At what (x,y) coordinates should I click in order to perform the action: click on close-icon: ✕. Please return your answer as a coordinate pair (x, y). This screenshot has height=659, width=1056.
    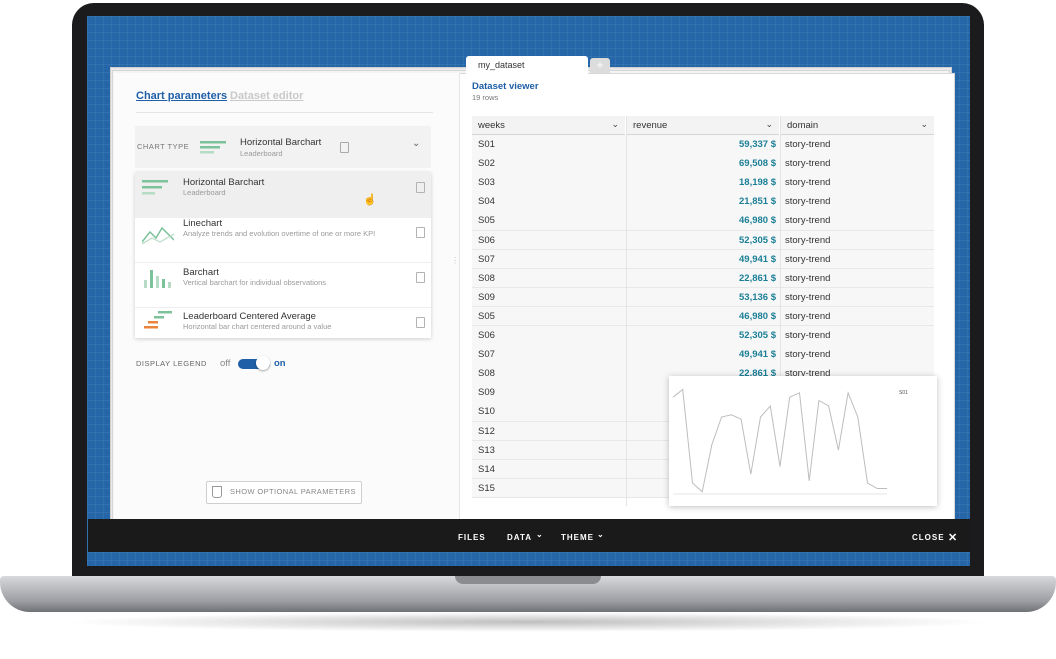
    Looking at the image, I should click on (953, 537).